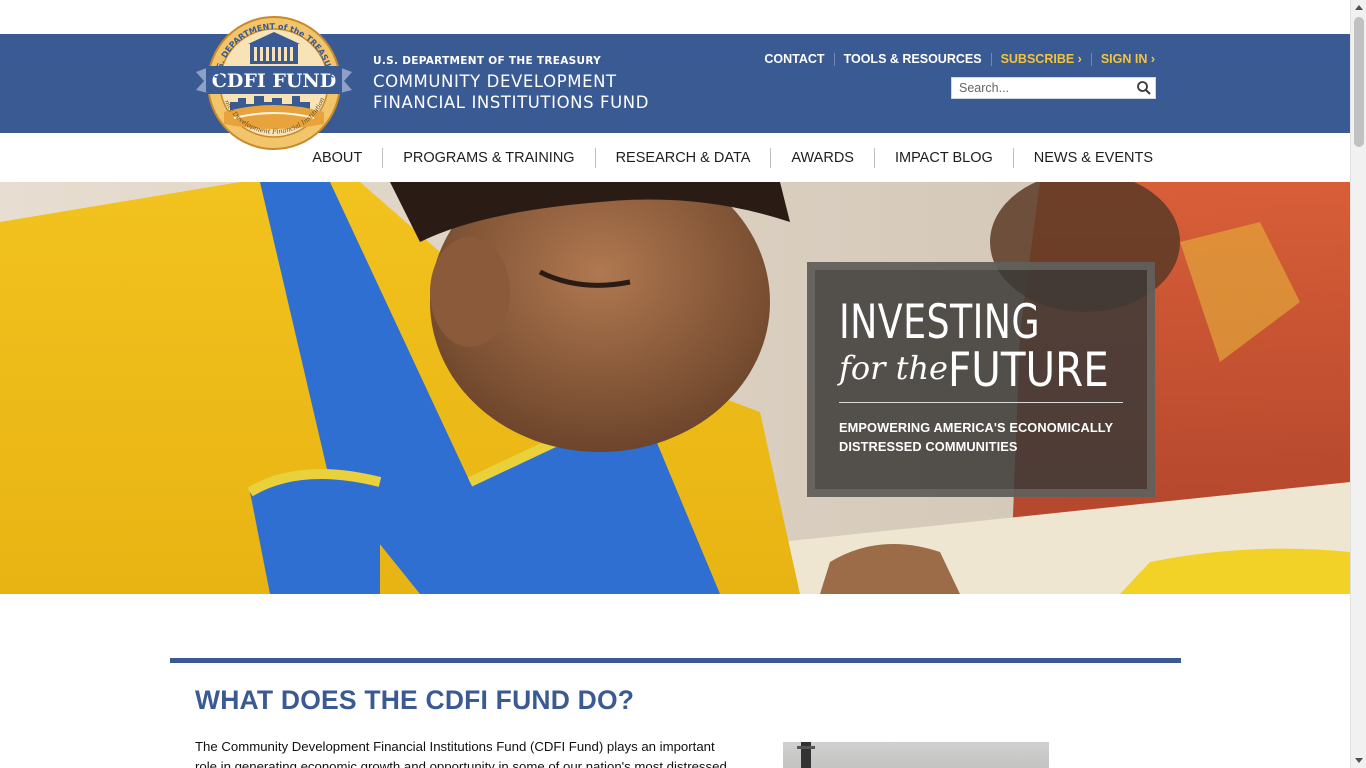 This screenshot has height=768, width=1366. Describe the element at coordinates (488, 157) in the screenshot. I see `nav-item-programs-training: PROGRAMS & TRAINING` at that location.